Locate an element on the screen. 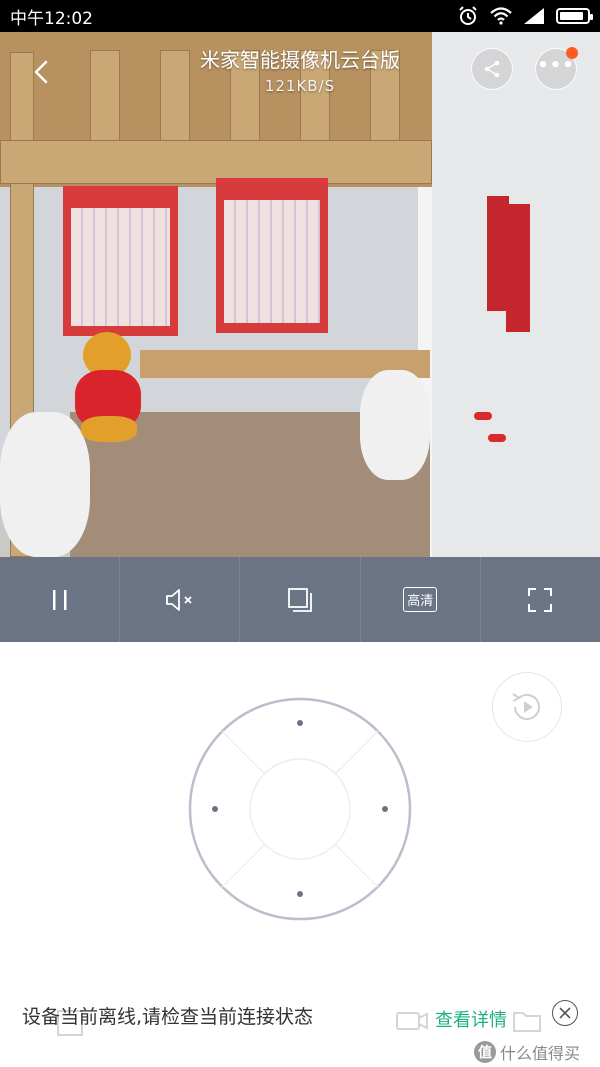 Image resolution: width=600 pixels, height=1067 pixels. window-icon is located at coordinates (300, 599).